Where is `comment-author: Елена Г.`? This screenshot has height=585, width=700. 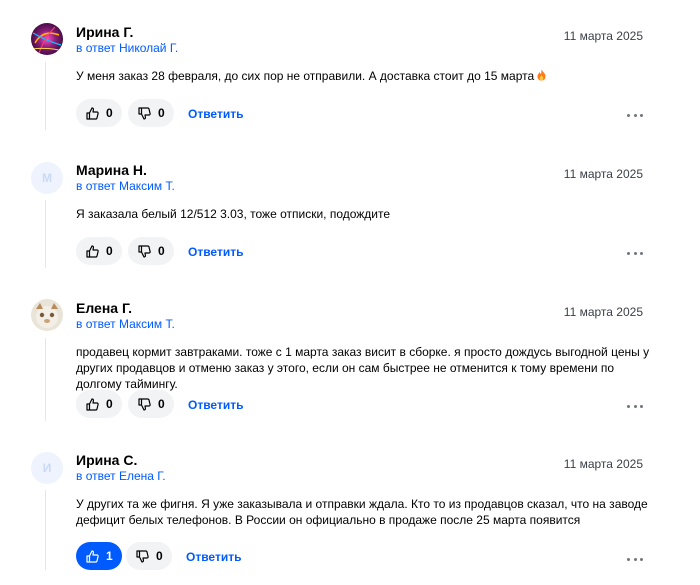 comment-author: Елена Г. is located at coordinates (104, 308).